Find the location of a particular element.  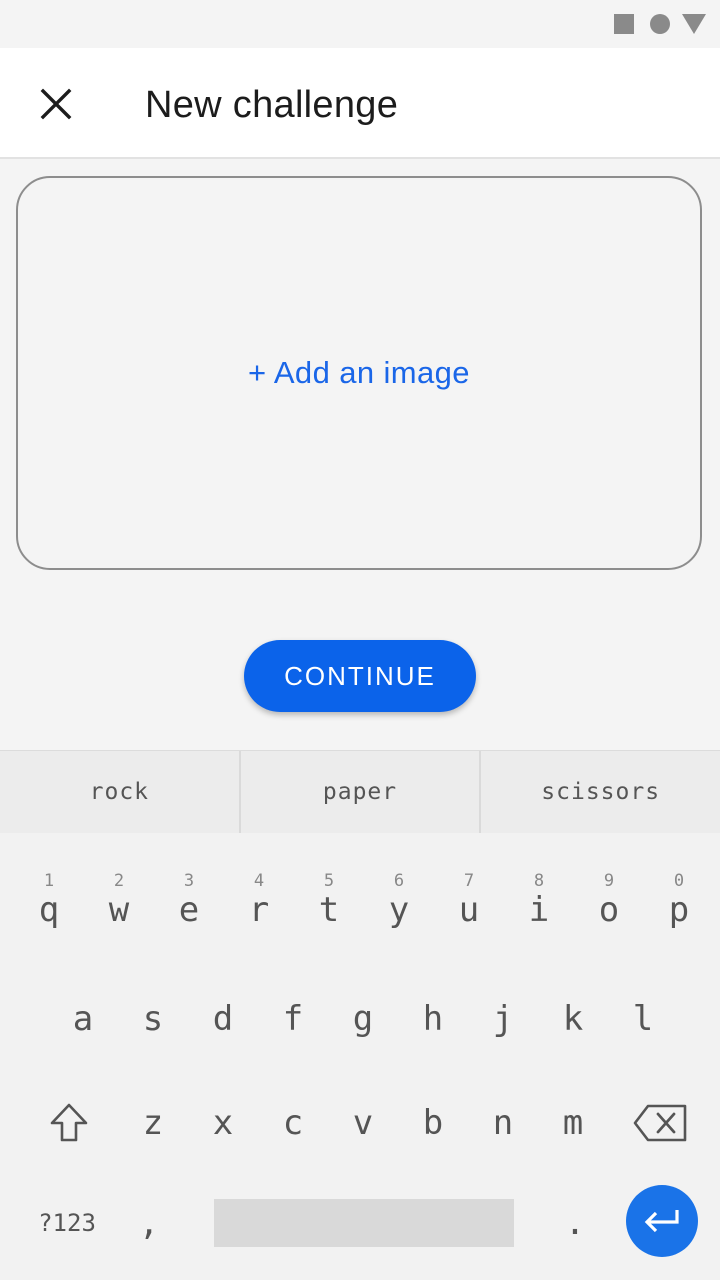

key-m: m is located at coordinates (573, 1123).